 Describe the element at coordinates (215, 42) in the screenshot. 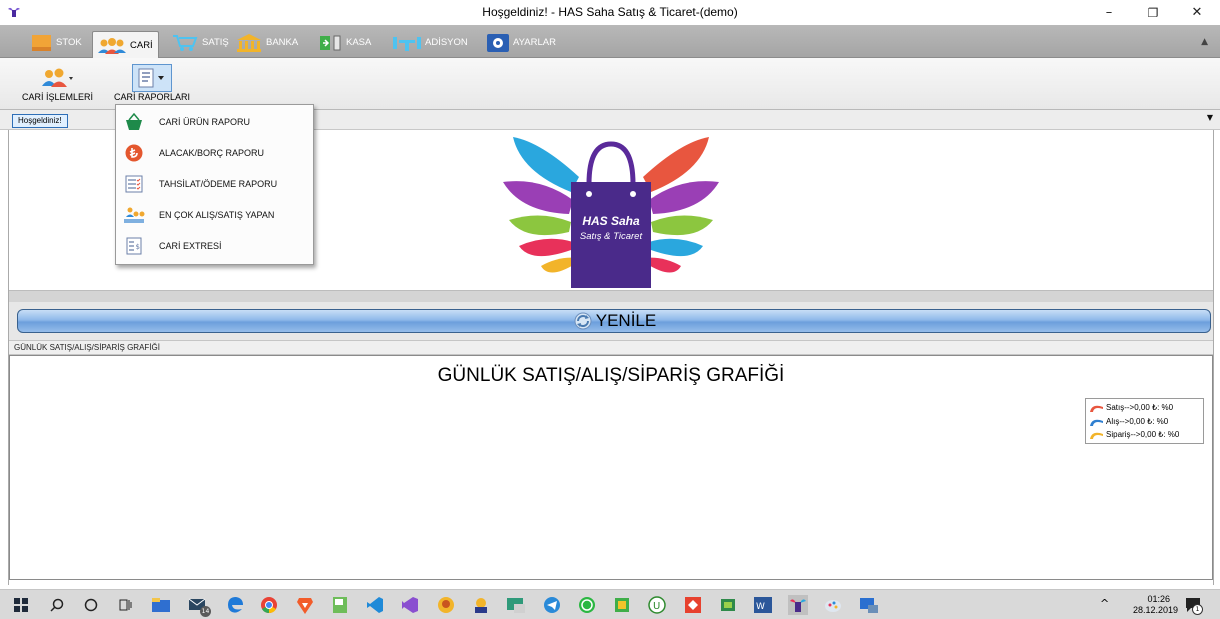

I see `tab-label: SATIŞ` at that location.